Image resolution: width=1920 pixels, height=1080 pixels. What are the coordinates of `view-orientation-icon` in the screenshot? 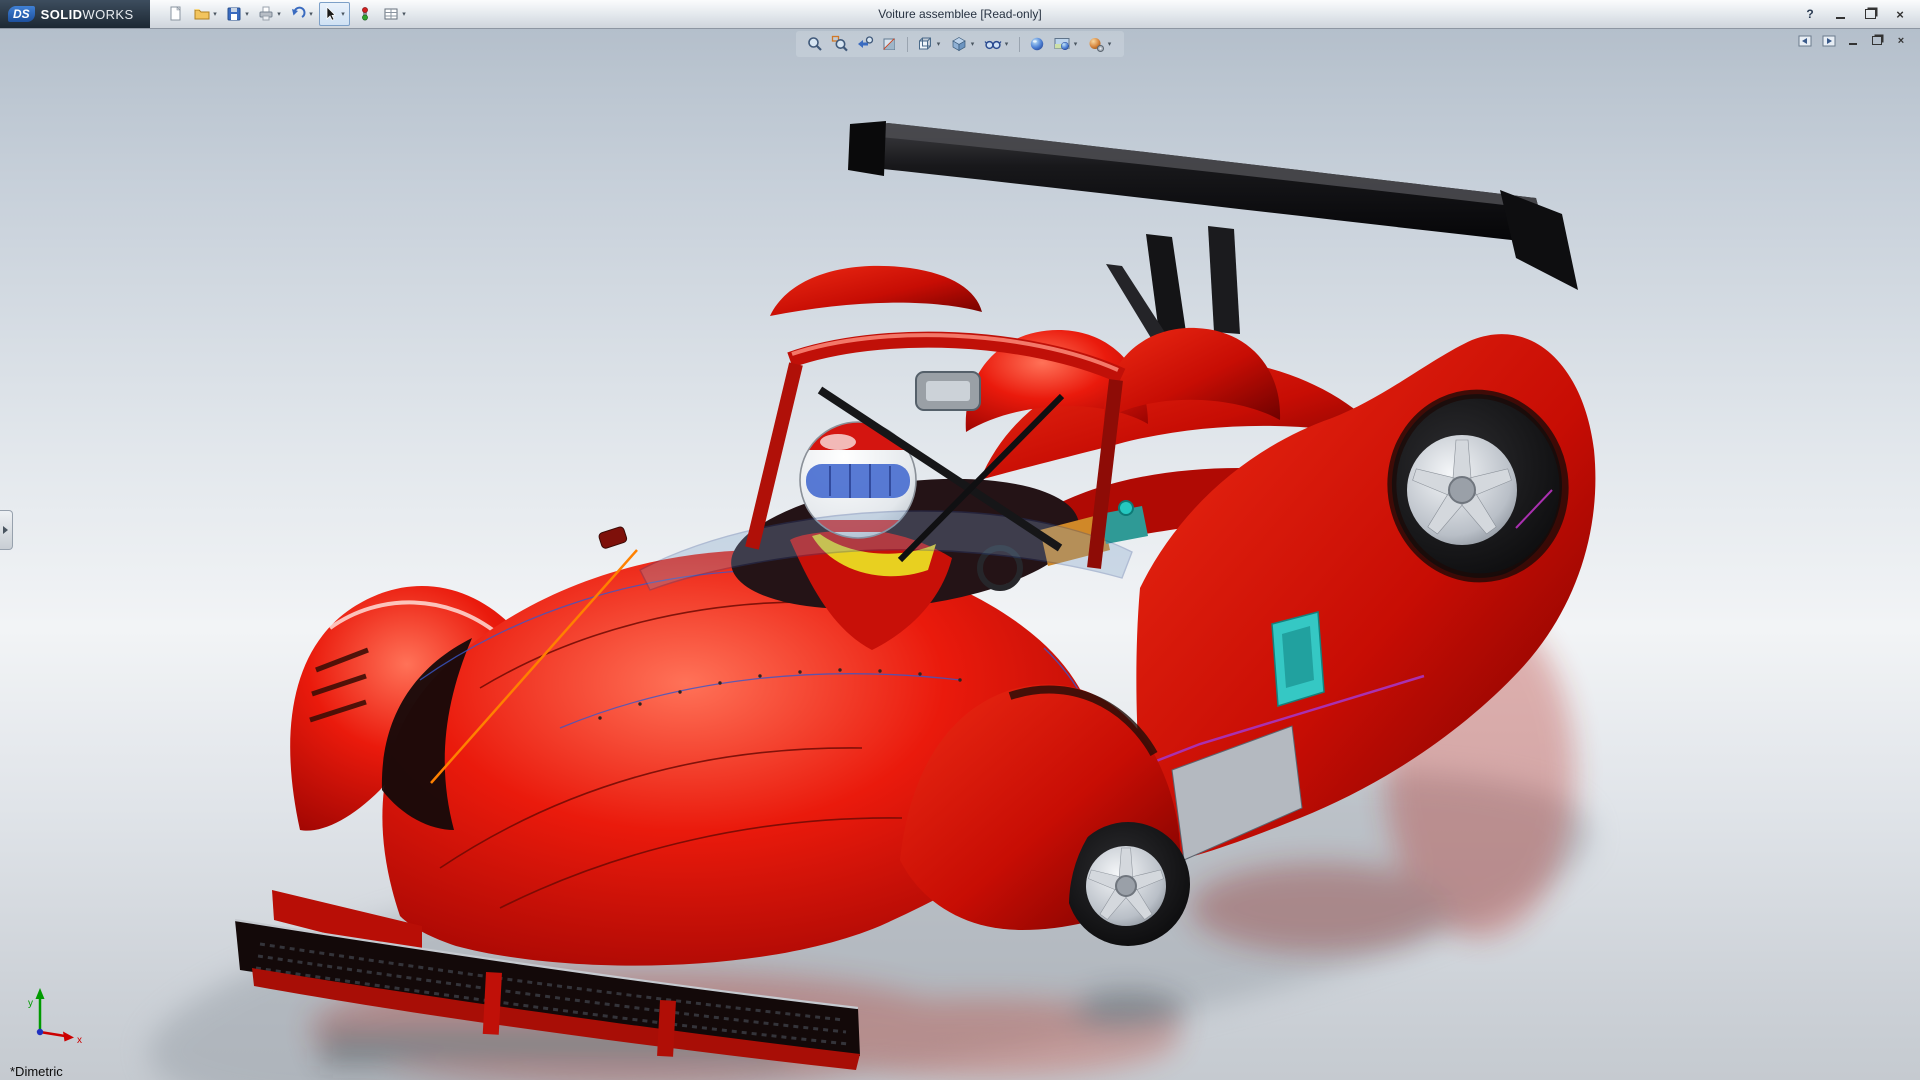 It's located at (925, 43).